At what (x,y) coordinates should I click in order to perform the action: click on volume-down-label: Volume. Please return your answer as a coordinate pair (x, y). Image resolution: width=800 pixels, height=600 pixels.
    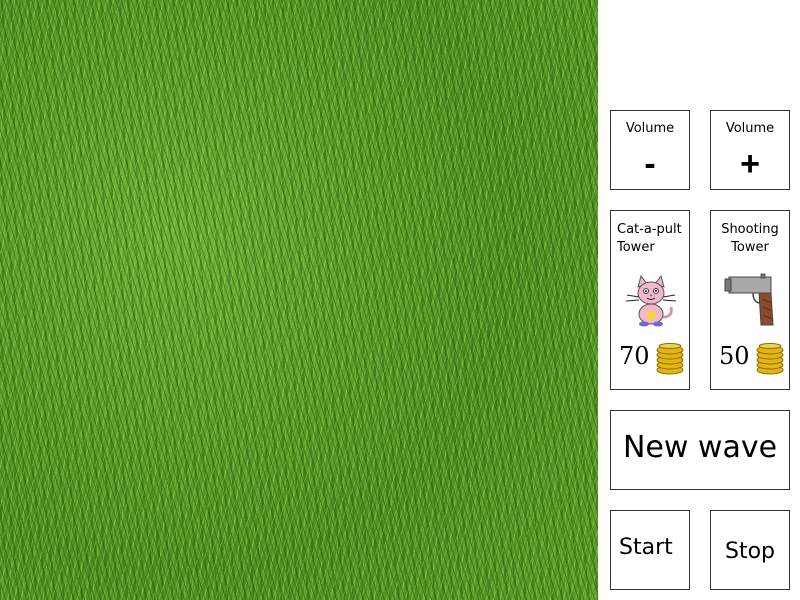
    Looking at the image, I should click on (650, 128).